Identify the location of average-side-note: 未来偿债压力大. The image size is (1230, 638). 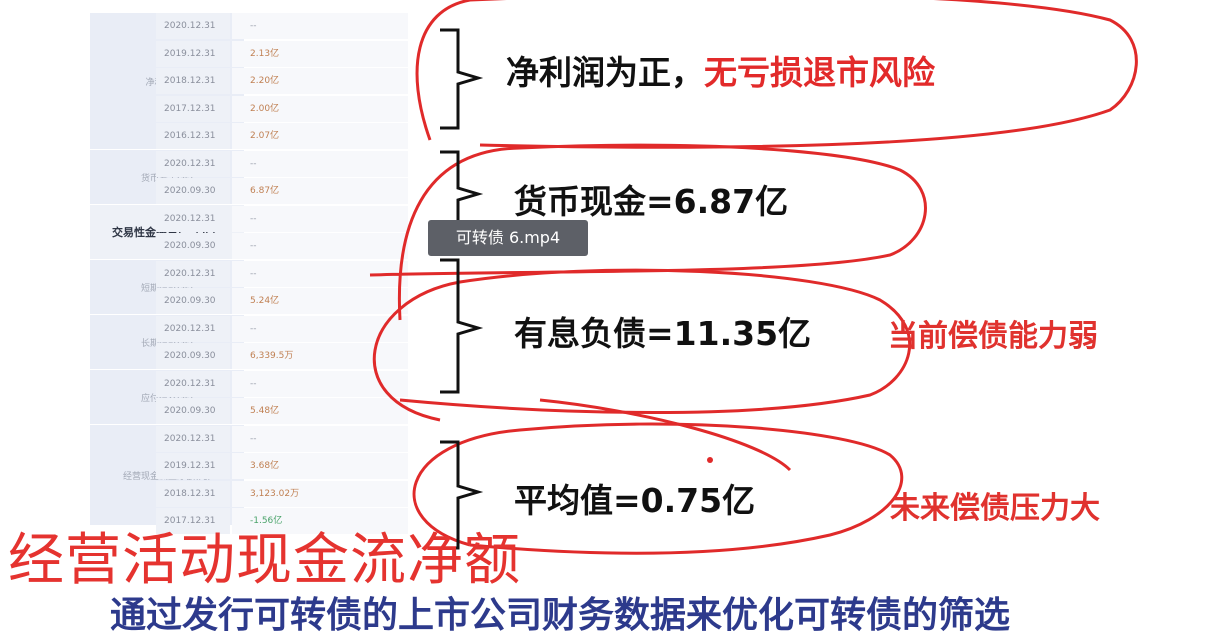
(995, 508).